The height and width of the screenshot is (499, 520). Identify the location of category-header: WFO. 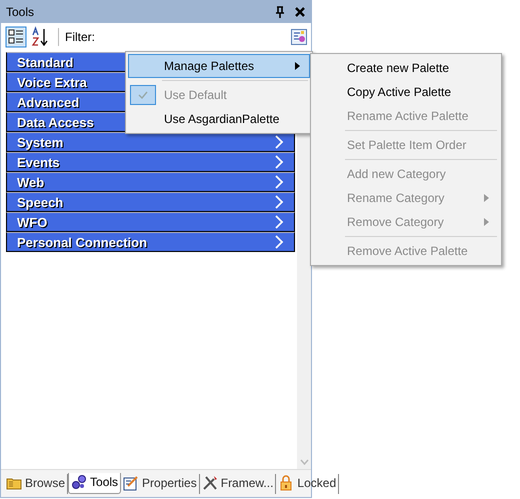
(150, 222).